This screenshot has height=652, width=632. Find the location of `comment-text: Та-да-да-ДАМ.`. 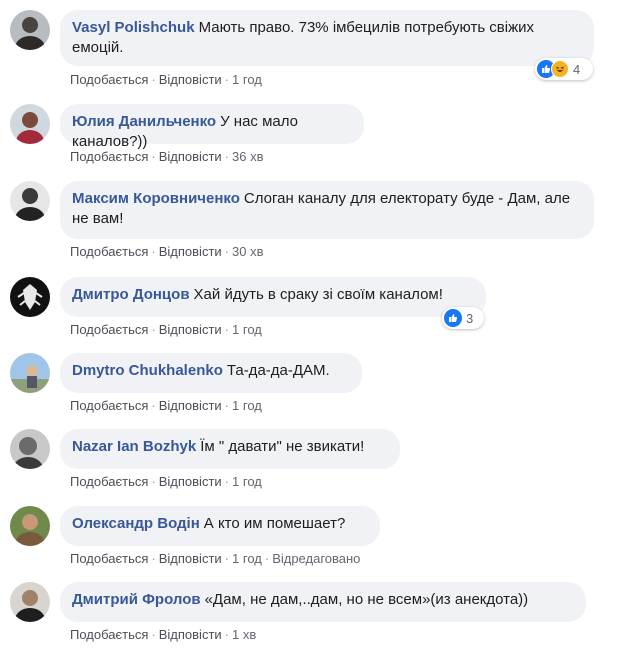

comment-text: Та-да-да-ДАМ. is located at coordinates (278, 370).